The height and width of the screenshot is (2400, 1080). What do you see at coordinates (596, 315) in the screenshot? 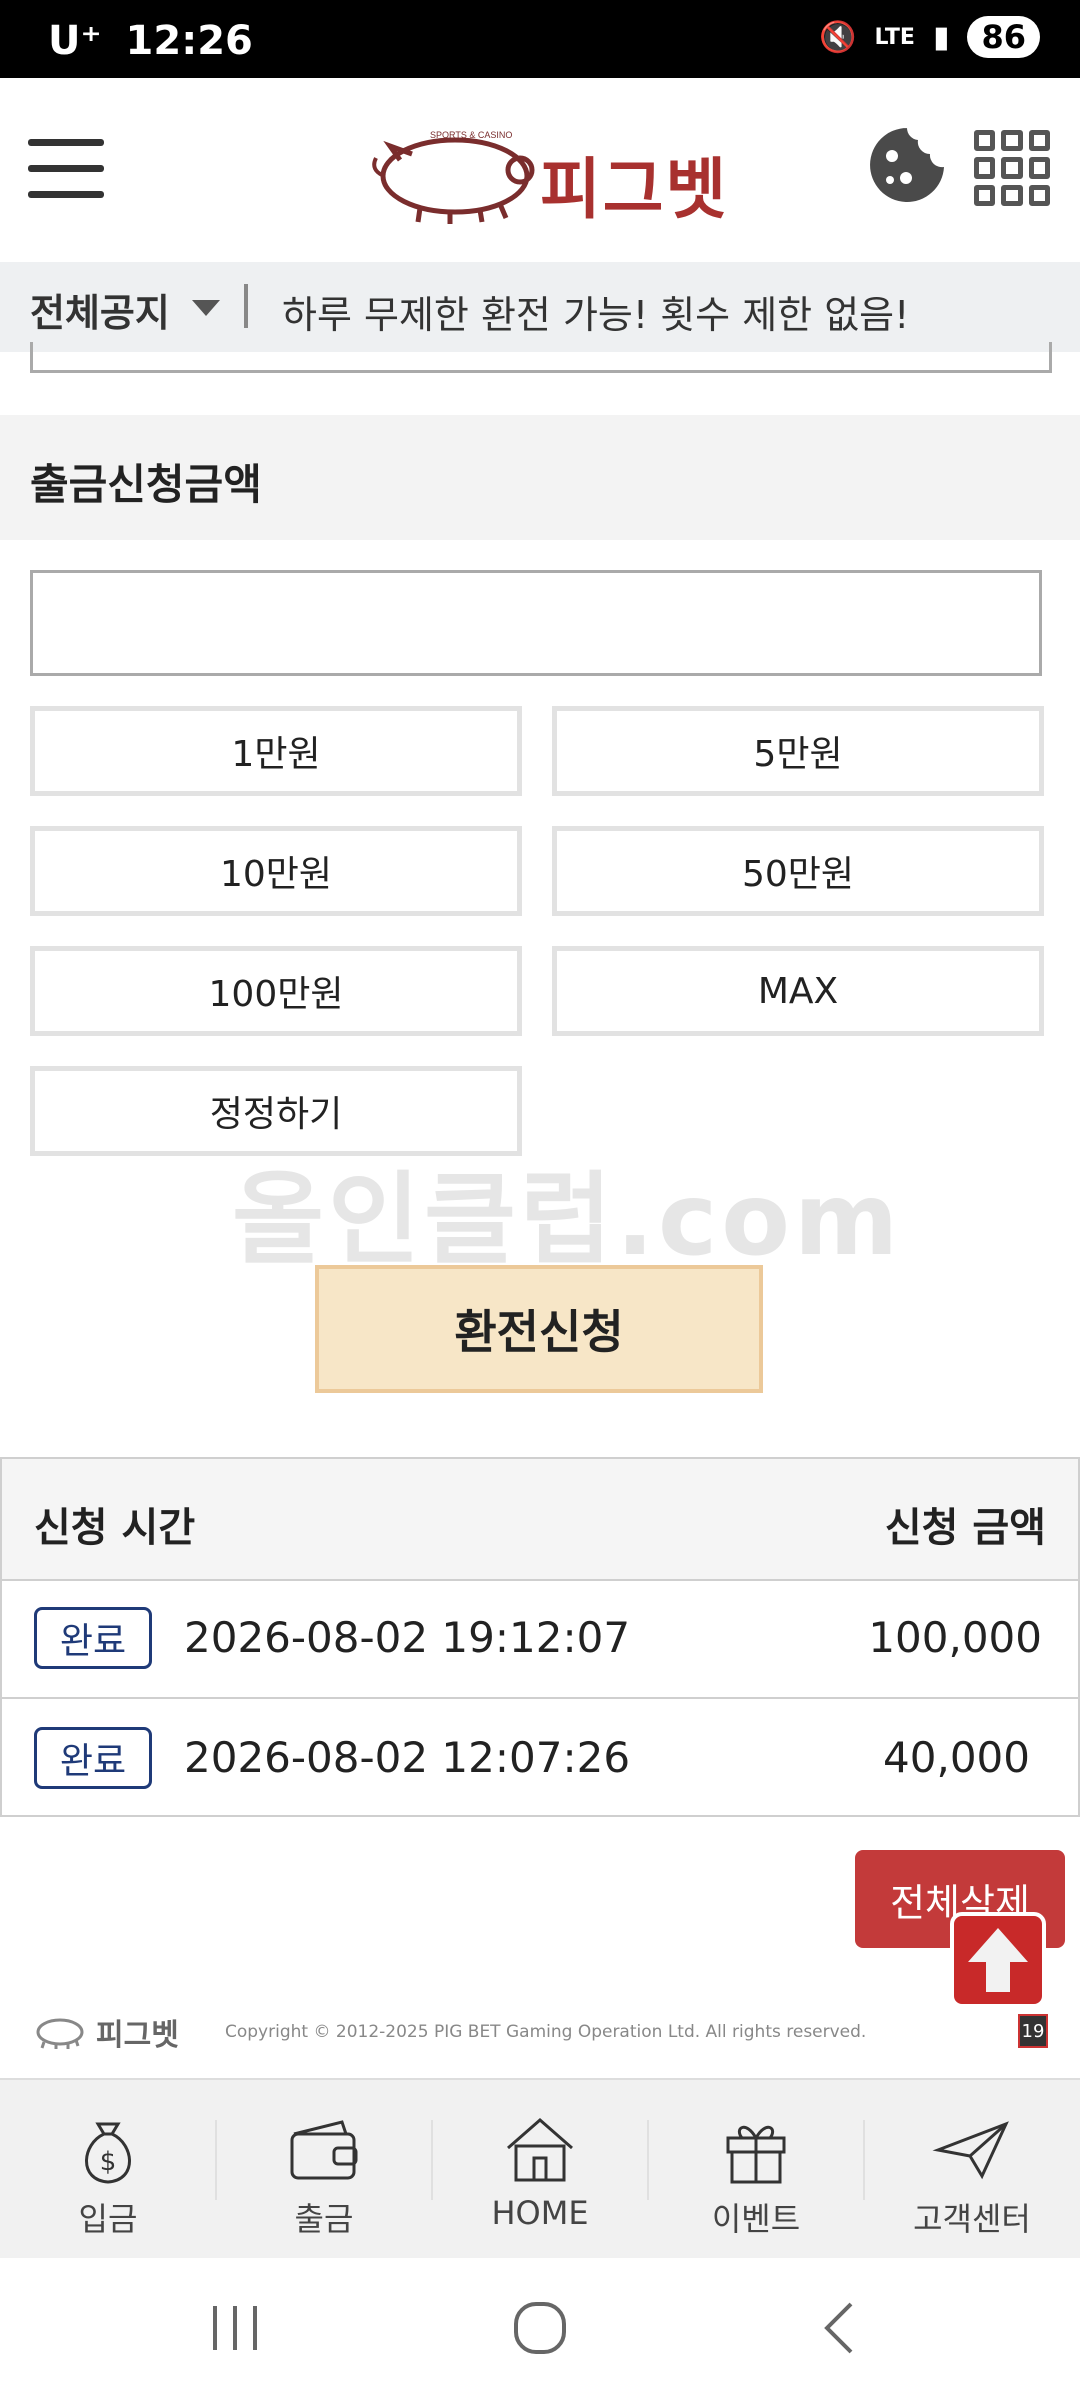
I see `notice-message: 하루 무제한 환전 가능! 횟수 제한 없음!` at bounding box center [596, 315].